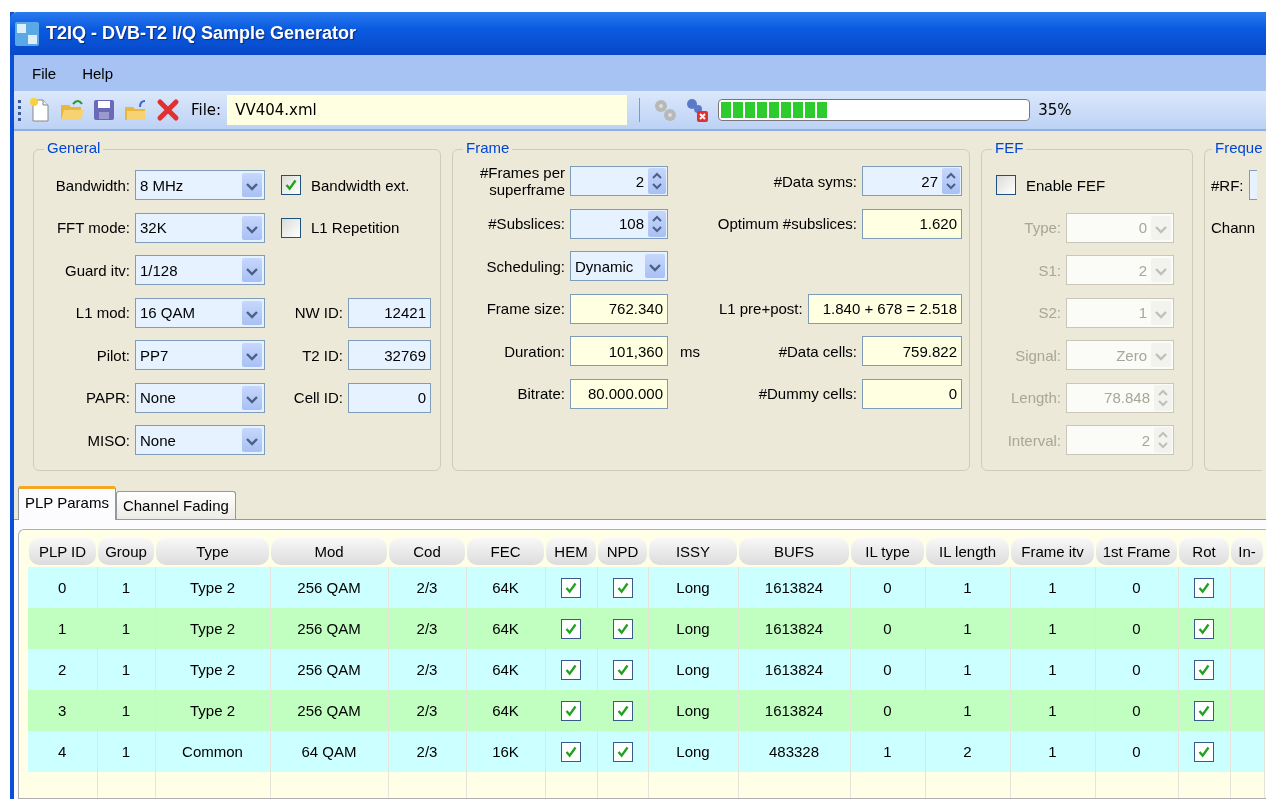  What do you see at coordinates (98, 73) in the screenshot?
I see `menu-item: Help` at bounding box center [98, 73].